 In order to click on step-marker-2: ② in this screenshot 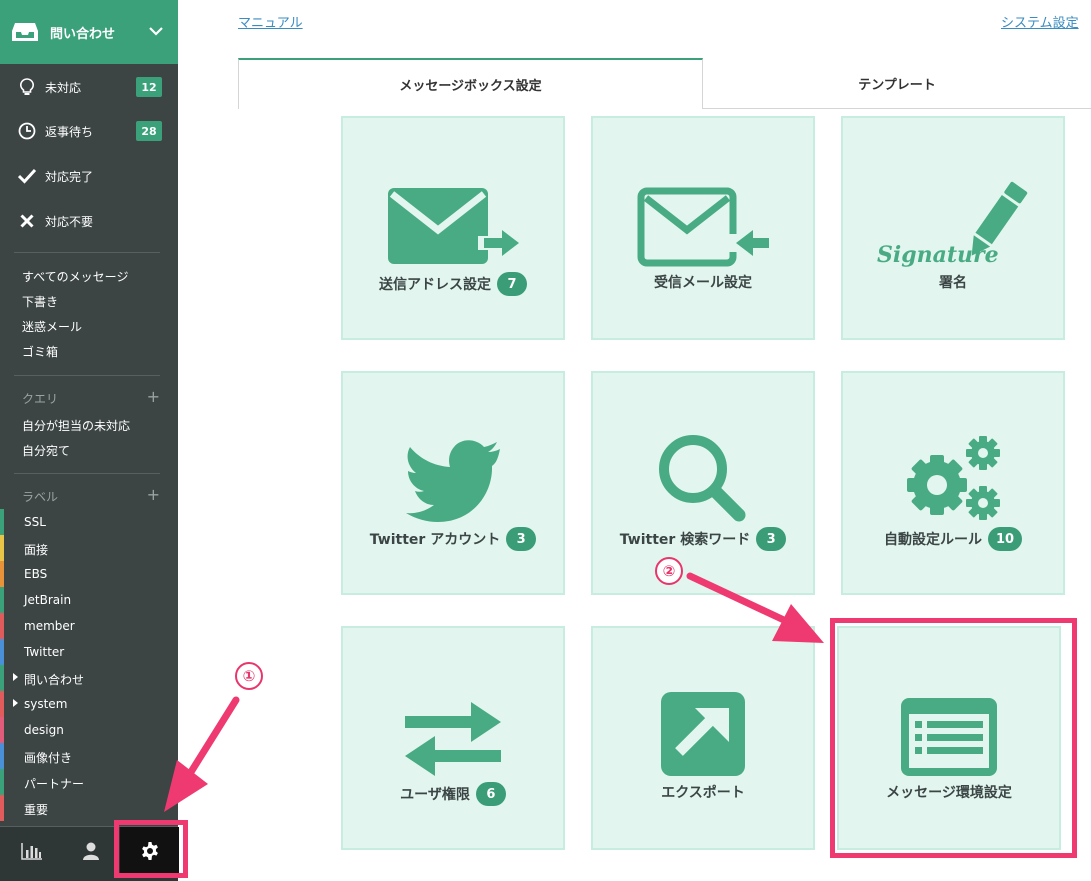, I will do `click(669, 571)`.